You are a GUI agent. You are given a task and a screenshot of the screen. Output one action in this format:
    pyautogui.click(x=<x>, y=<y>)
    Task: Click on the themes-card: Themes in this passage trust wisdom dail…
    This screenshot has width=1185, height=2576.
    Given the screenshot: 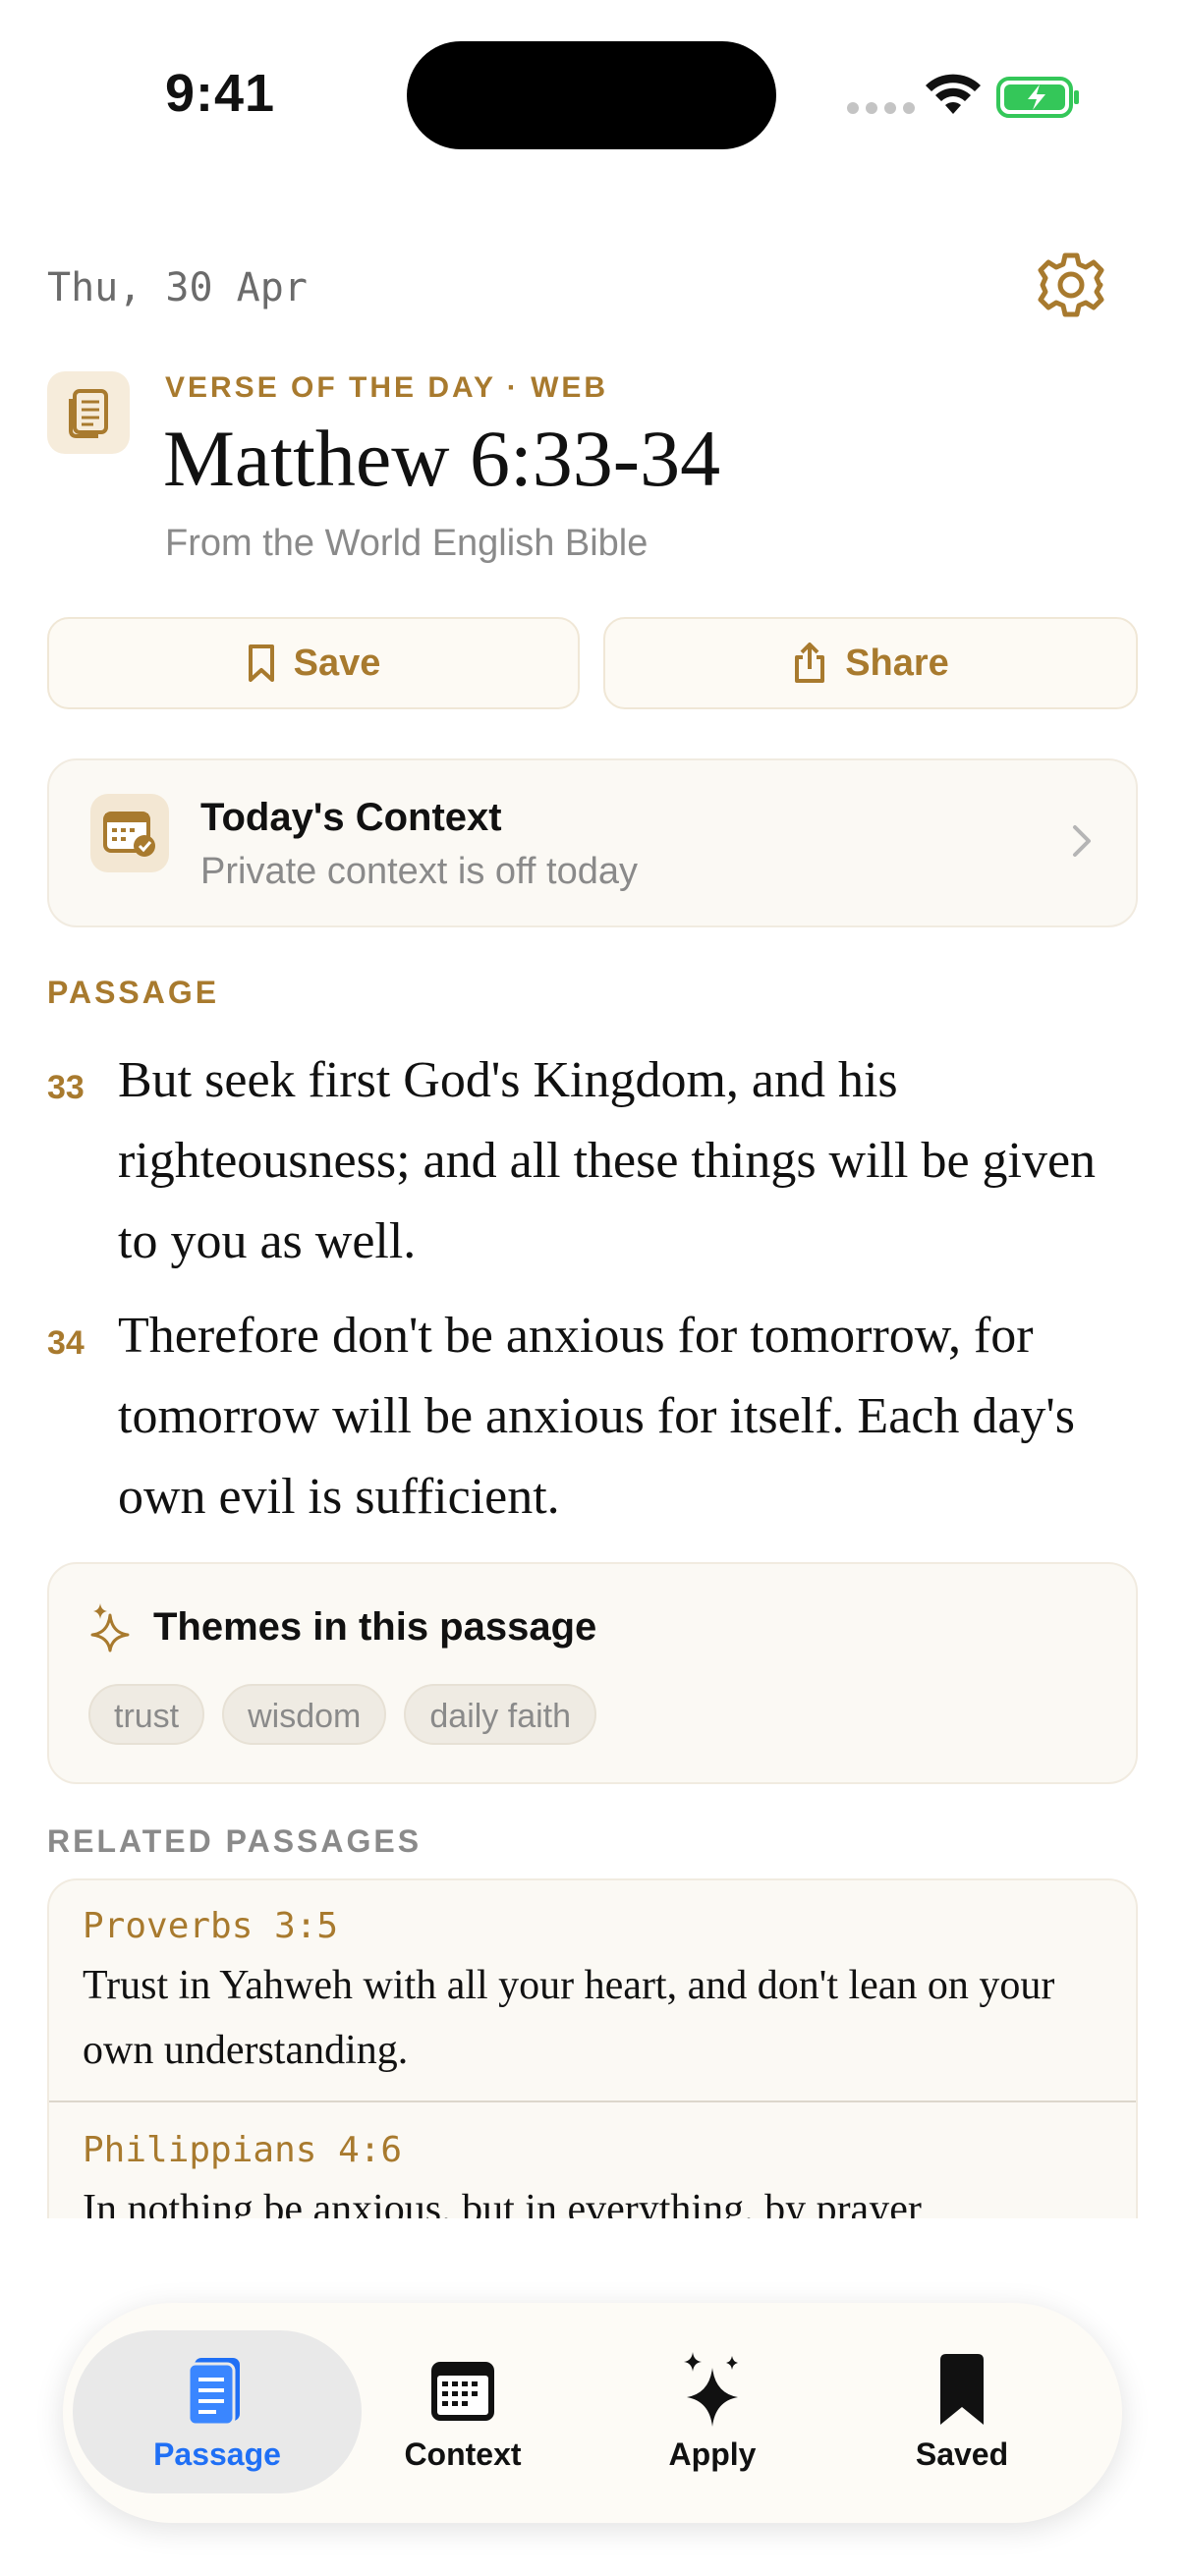 What is the action you would take?
    pyautogui.click(x=592, y=1673)
    